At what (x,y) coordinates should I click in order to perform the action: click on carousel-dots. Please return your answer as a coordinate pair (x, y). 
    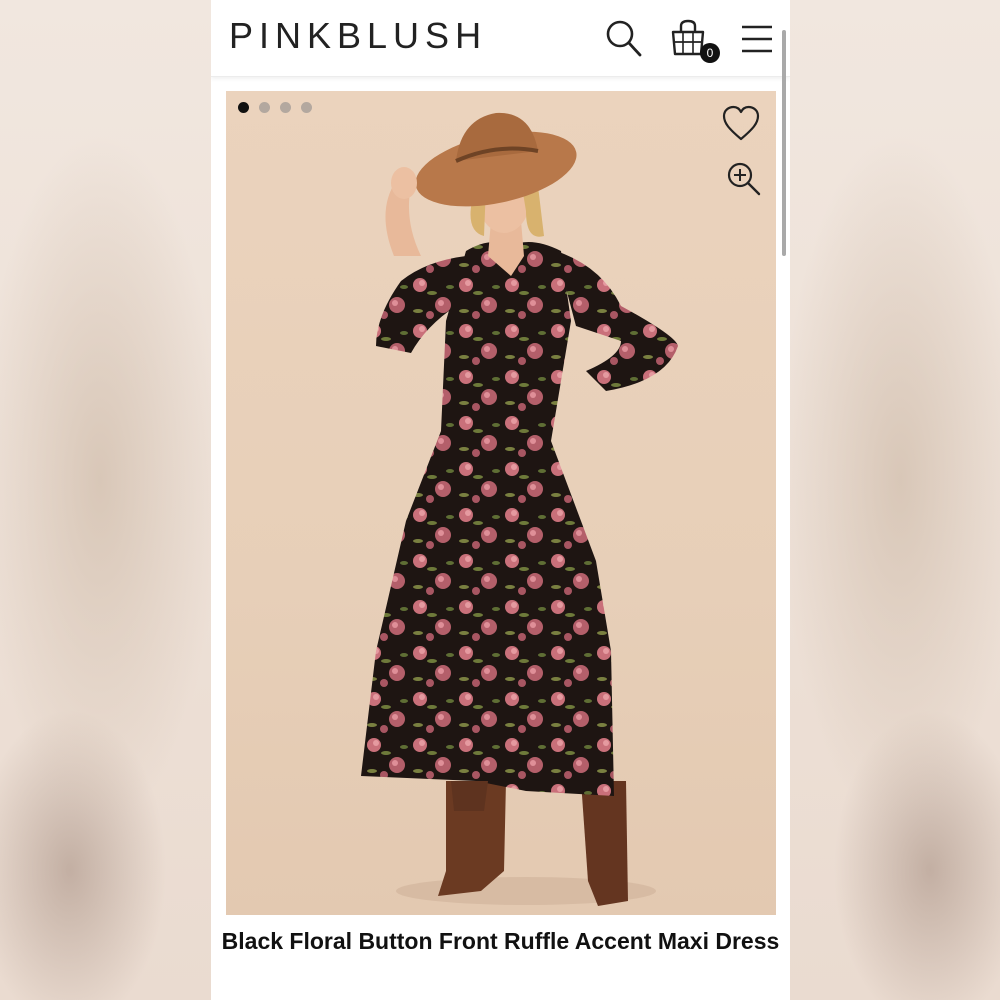
    Looking at the image, I should click on (275, 107).